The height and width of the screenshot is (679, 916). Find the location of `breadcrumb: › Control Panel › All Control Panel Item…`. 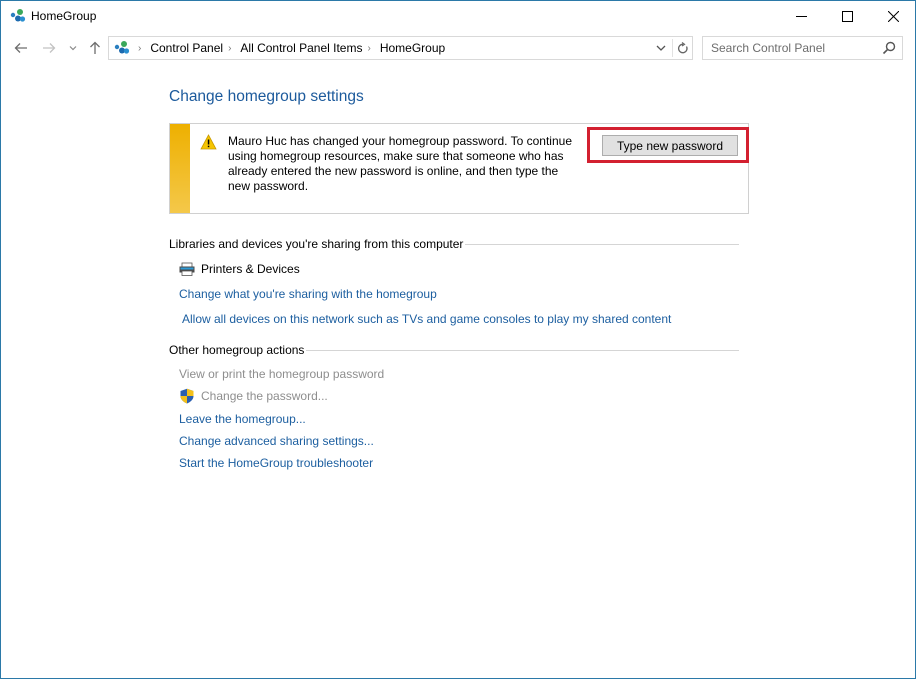

breadcrumb: › Control Panel › All Control Panel Item… is located at coordinates (289, 48).